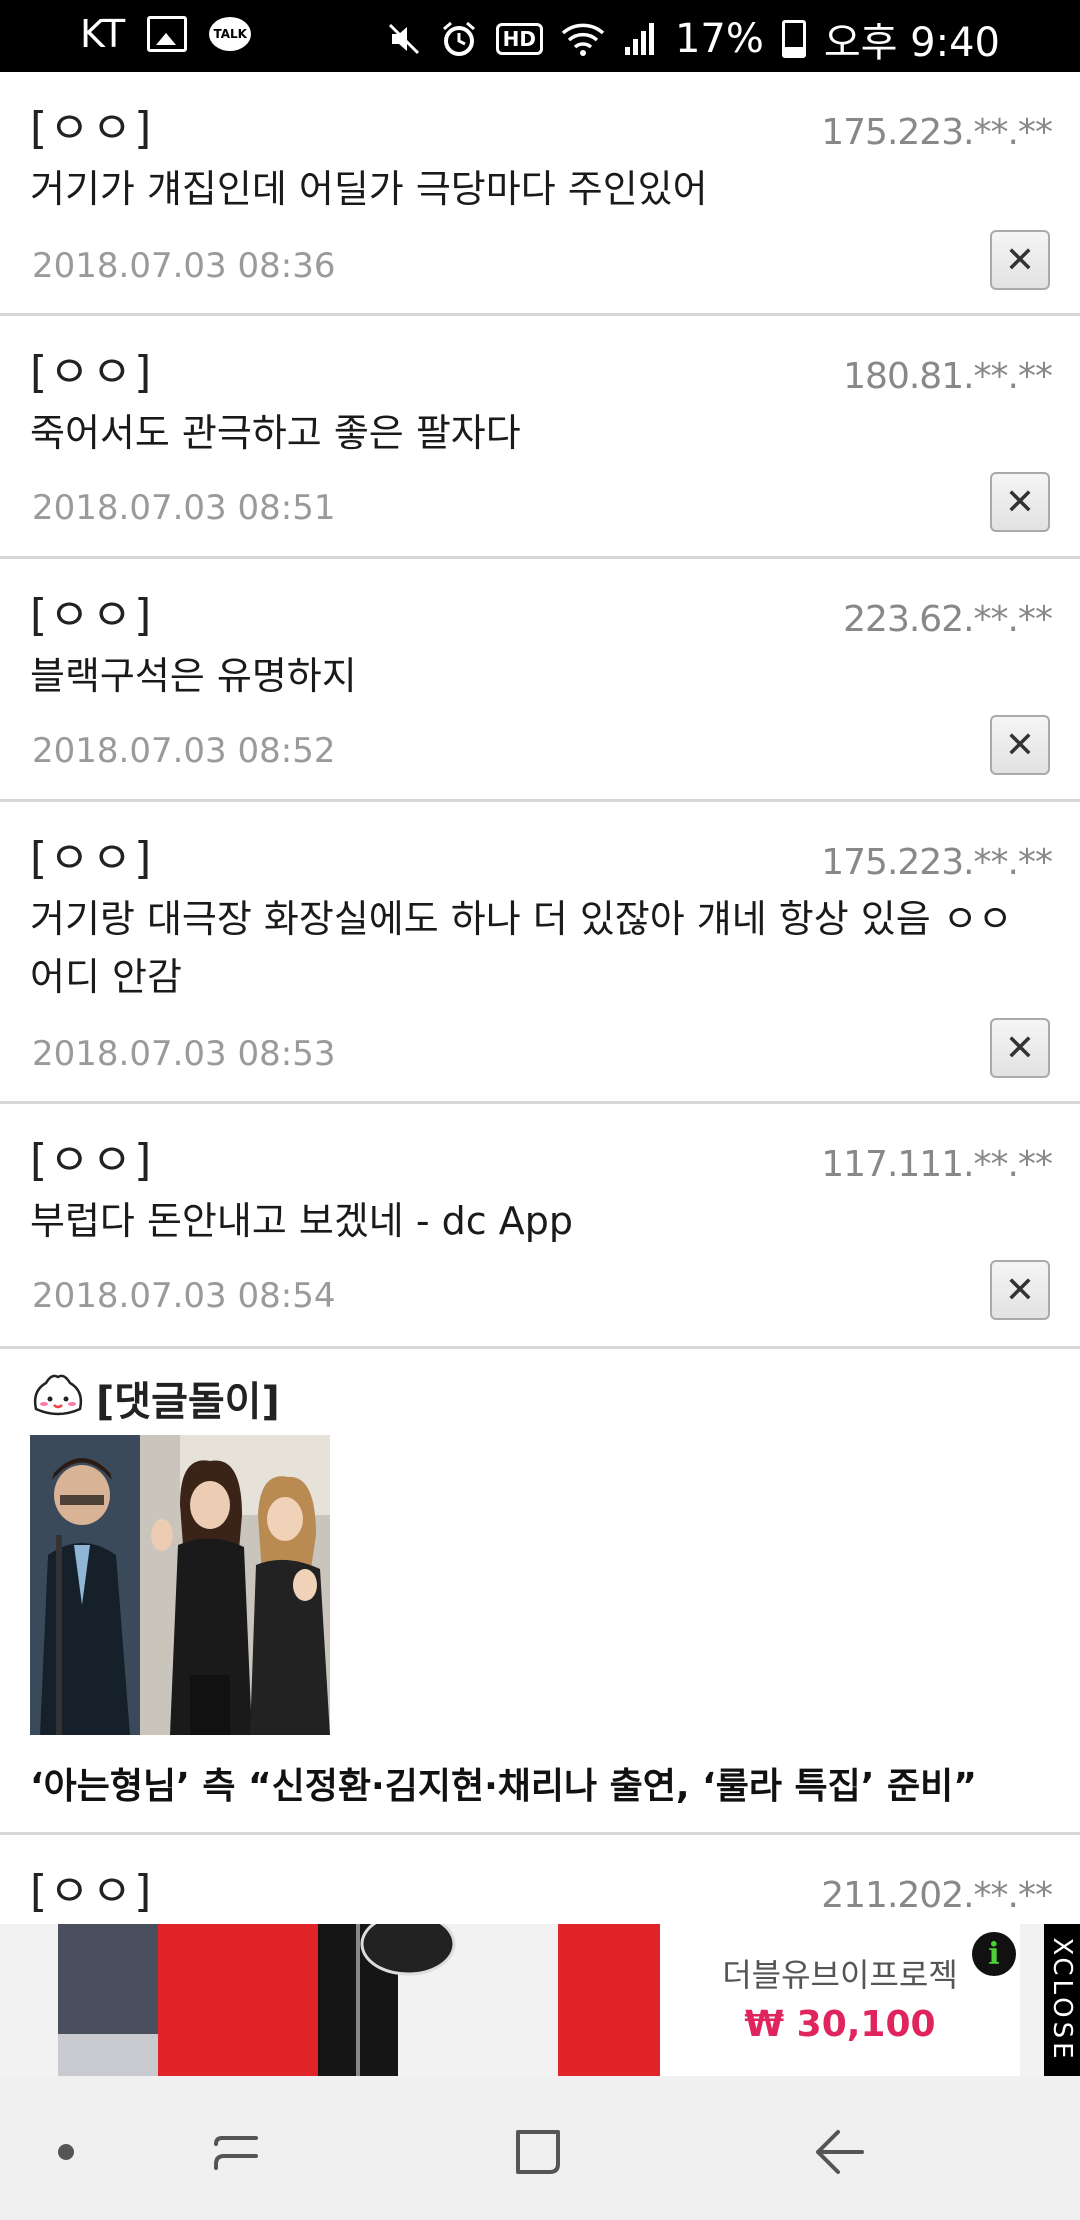 Image resolution: width=1080 pixels, height=2220 pixels. I want to click on battery-percent: 17%, so click(719, 39).